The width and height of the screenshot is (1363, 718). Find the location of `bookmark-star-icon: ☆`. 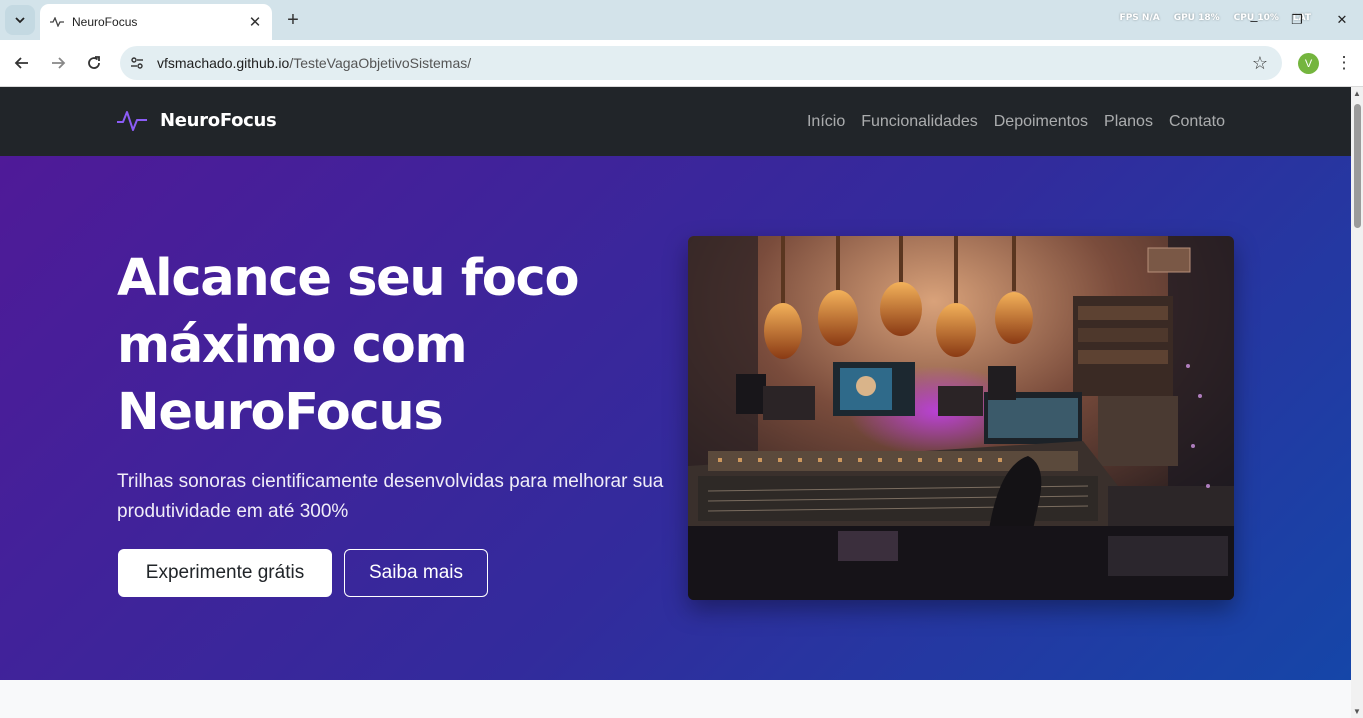

bookmark-star-icon: ☆ is located at coordinates (1260, 63).